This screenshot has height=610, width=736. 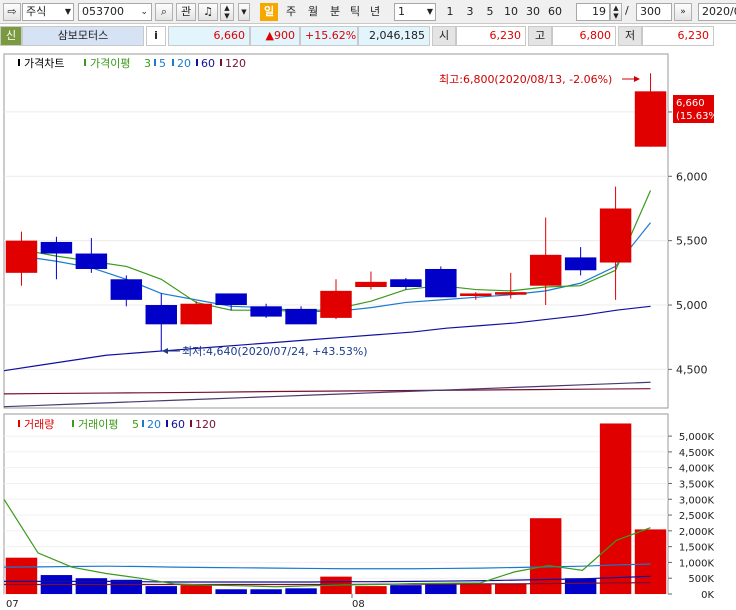 I want to click on speaker-icon: ♫, so click(x=208, y=11).